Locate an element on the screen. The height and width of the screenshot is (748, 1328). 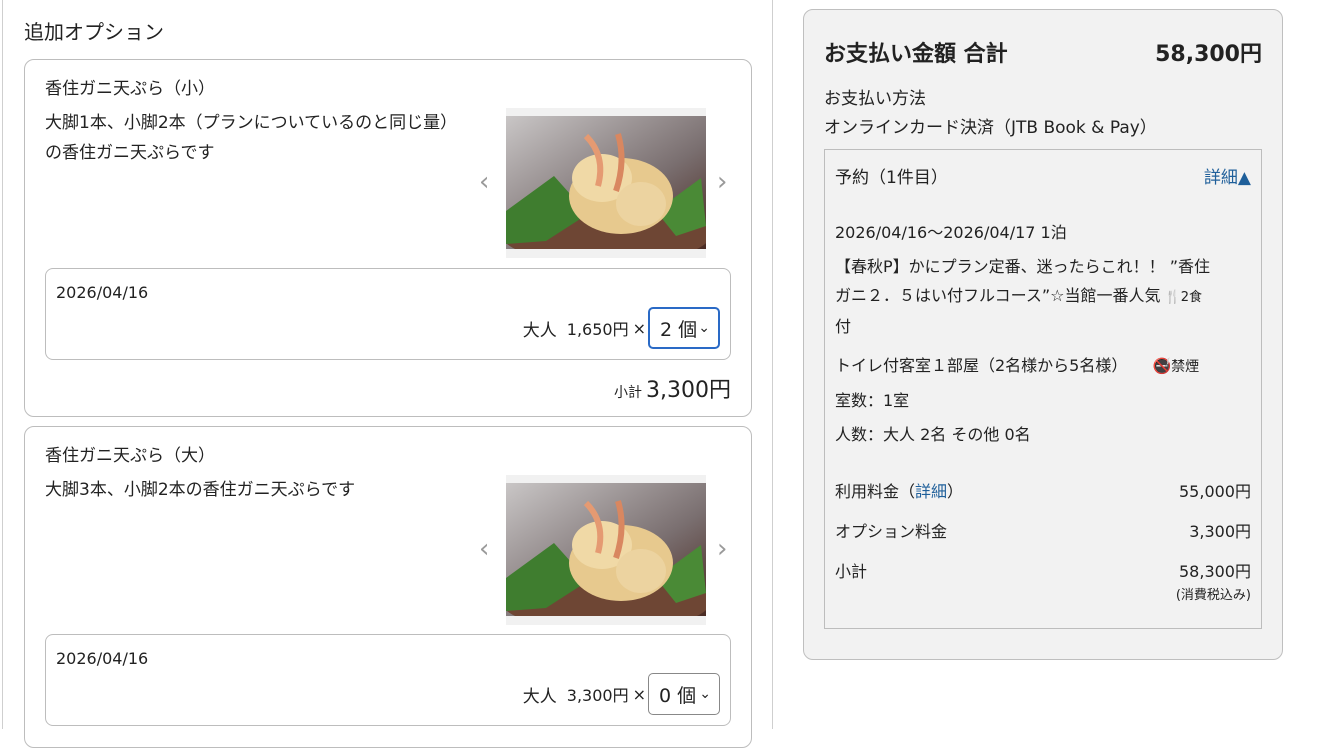
unit-price: 3,300円 is located at coordinates (597, 695).